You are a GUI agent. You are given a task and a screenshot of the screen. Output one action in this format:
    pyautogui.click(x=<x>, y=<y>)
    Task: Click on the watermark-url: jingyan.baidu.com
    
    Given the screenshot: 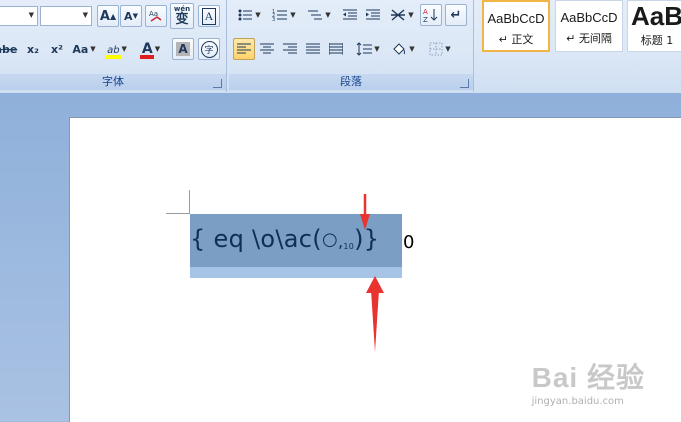 What is the action you would take?
    pyautogui.click(x=577, y=401)
    